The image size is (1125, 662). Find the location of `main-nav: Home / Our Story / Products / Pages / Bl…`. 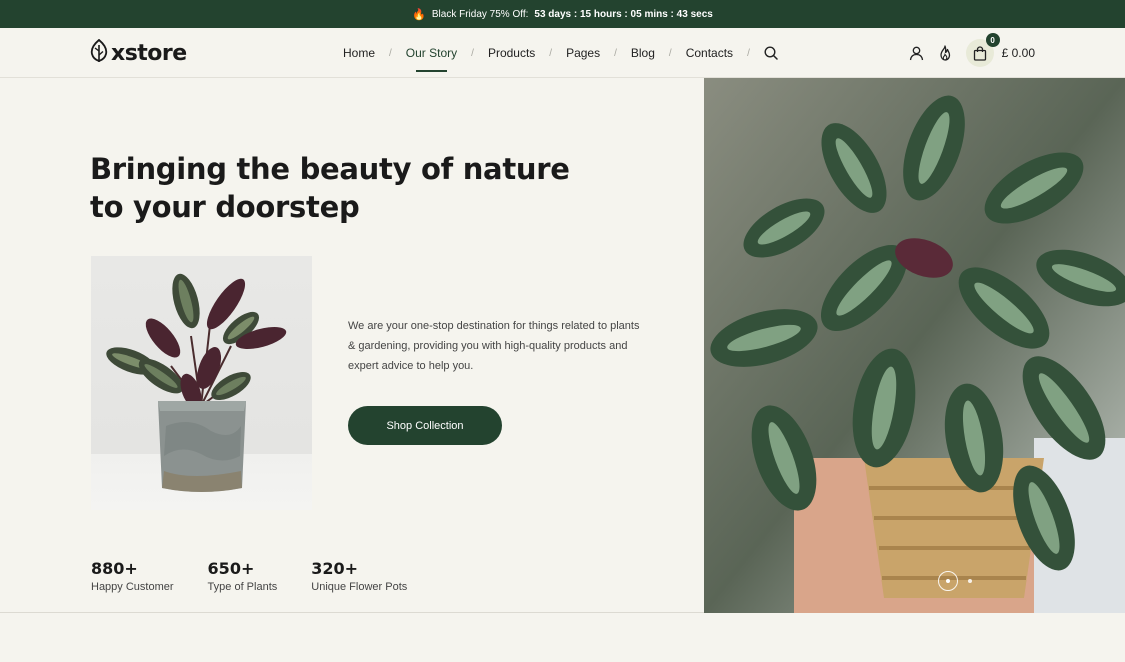

main-nav: Home / Our Story / Products / Pages / Bl… is located at coordinates (560, 53).